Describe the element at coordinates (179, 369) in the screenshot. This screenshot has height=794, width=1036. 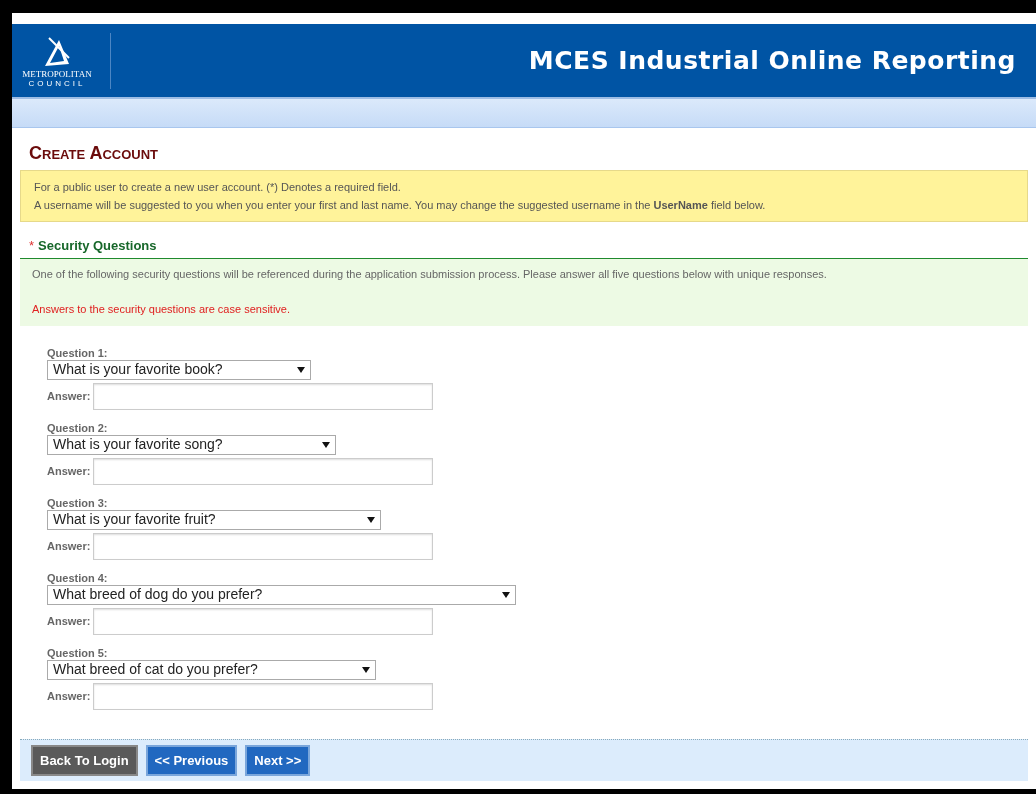
I see `question-dropdown: What is your favorite book?` at that location.